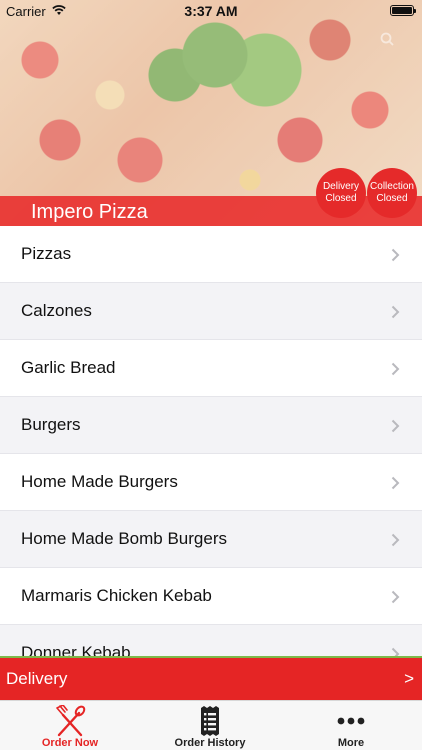 The height and width of the screenshot is (750, 422). Describe the element at coordinates (351, 725) in the screenshot. I see `tab-more: More` at that location.